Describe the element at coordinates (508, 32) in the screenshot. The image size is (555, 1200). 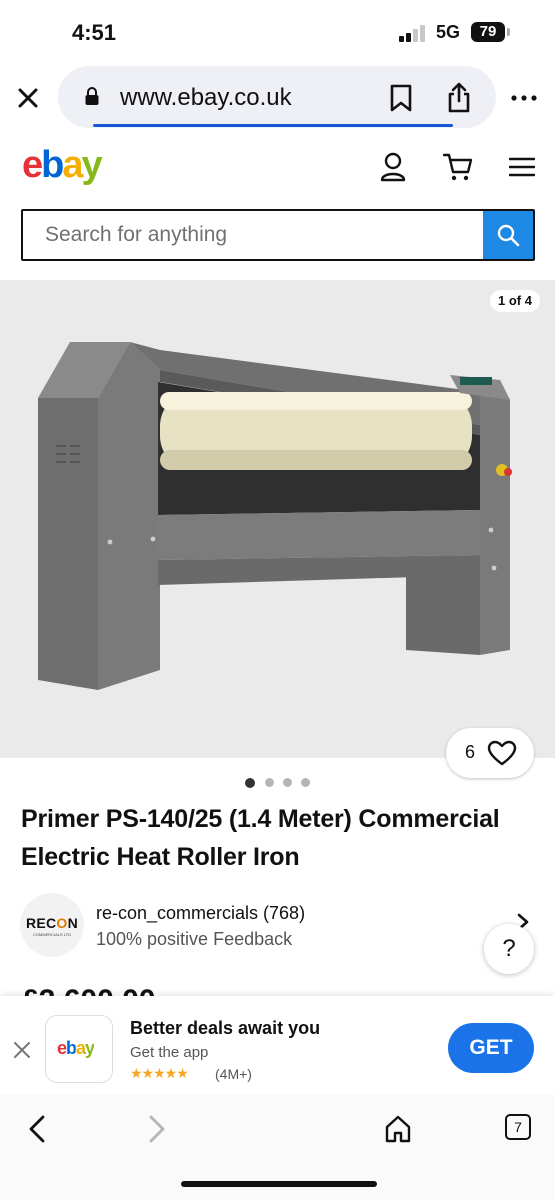
I see `battery-tip` at that location.